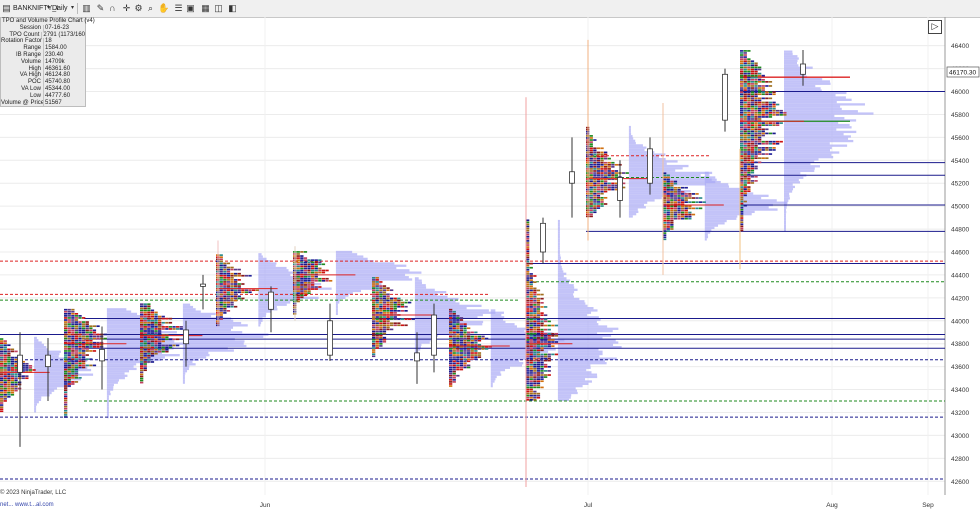 Image resolution: width=980 pixels, height=509 pixels. I want to click on screenshot-icon: ▣, so click(190, 8).